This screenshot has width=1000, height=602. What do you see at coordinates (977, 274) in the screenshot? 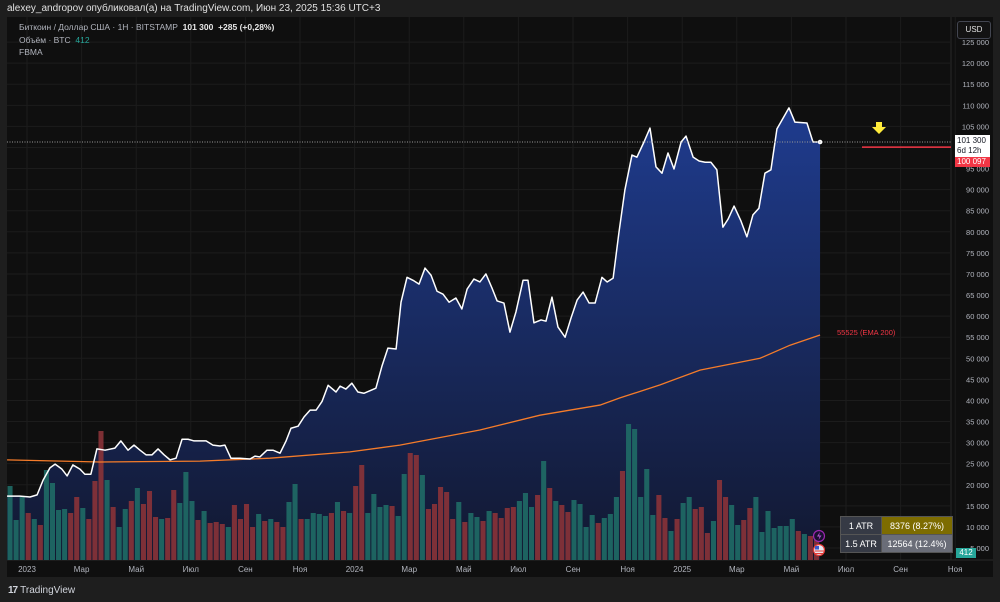
I see `y-tick-label: 70 000` at bounding box center [977, 274].